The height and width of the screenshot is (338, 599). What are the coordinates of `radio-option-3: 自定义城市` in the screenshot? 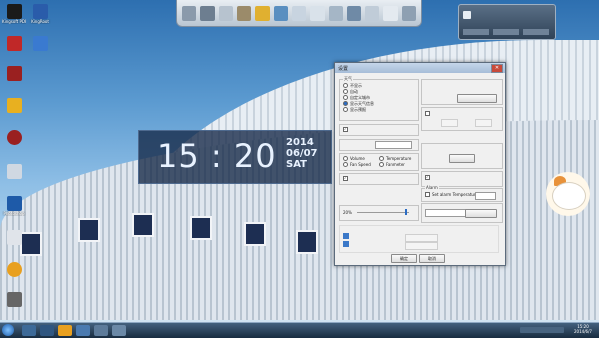 It's located at (356, 97).